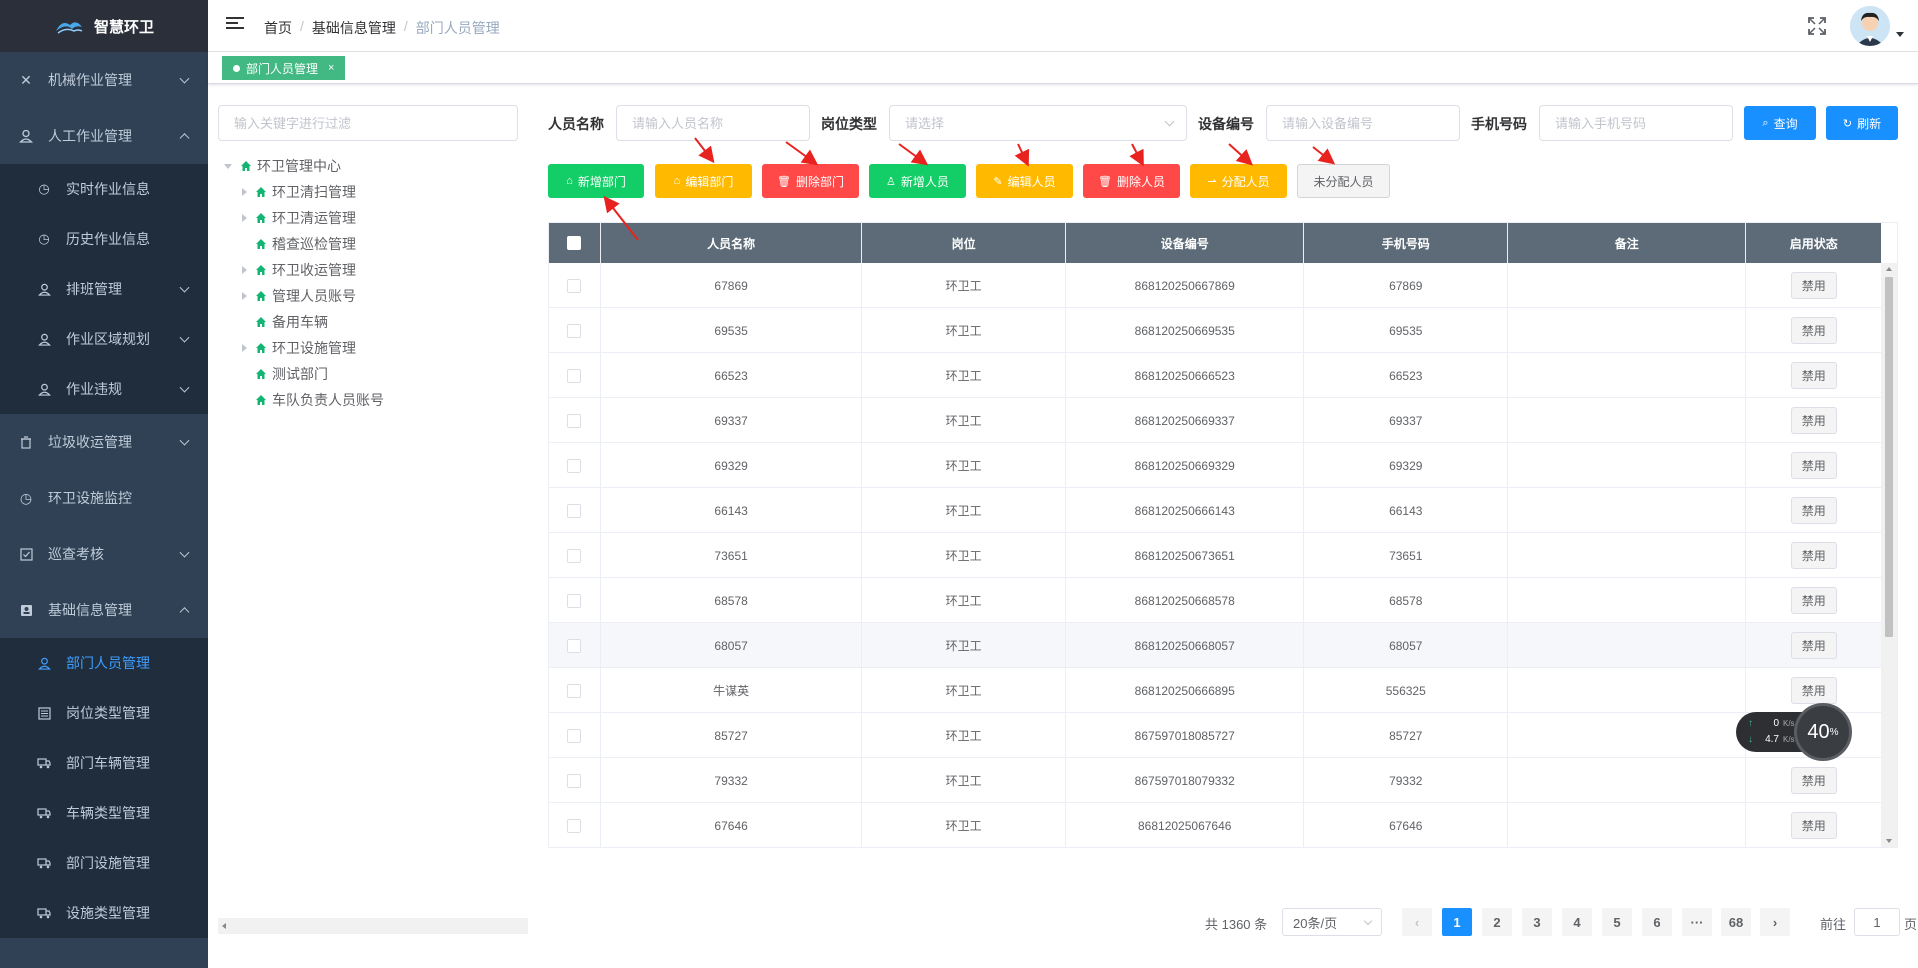  Describe the element at coordinates (1215, 465) in the screenshot. I see `table-row: 69329 环卫工 868120250669329 69329 禁用` at that location.